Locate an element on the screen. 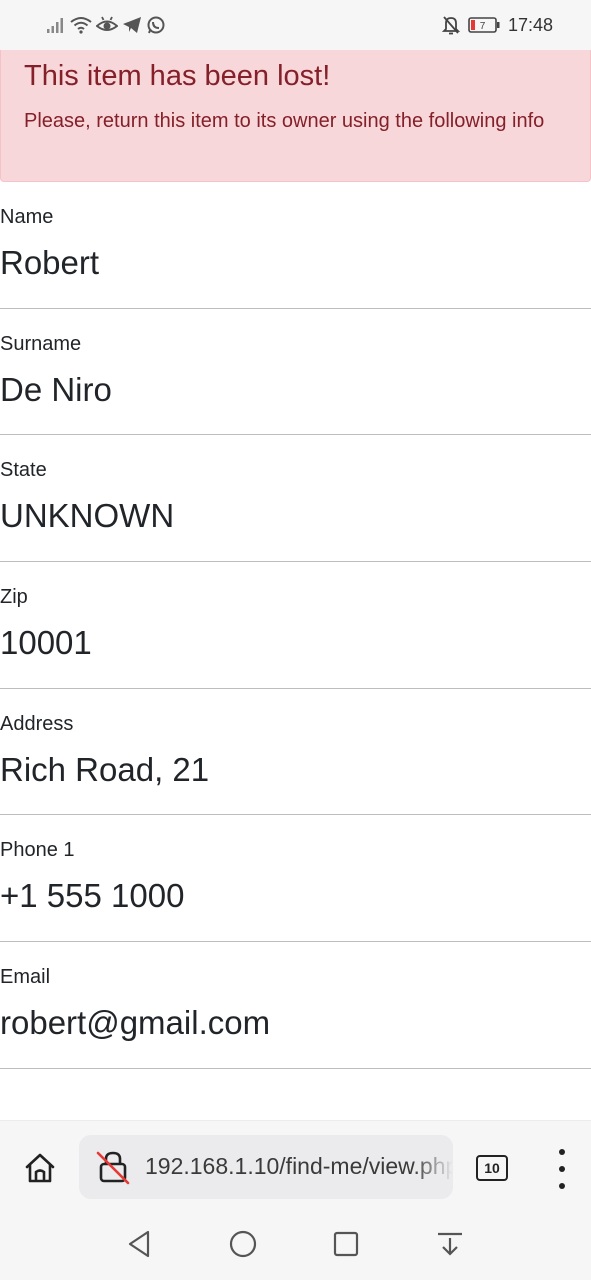 This screenshot has width=591, height=1280. field-label: Email is located at coordinates (25, 977).